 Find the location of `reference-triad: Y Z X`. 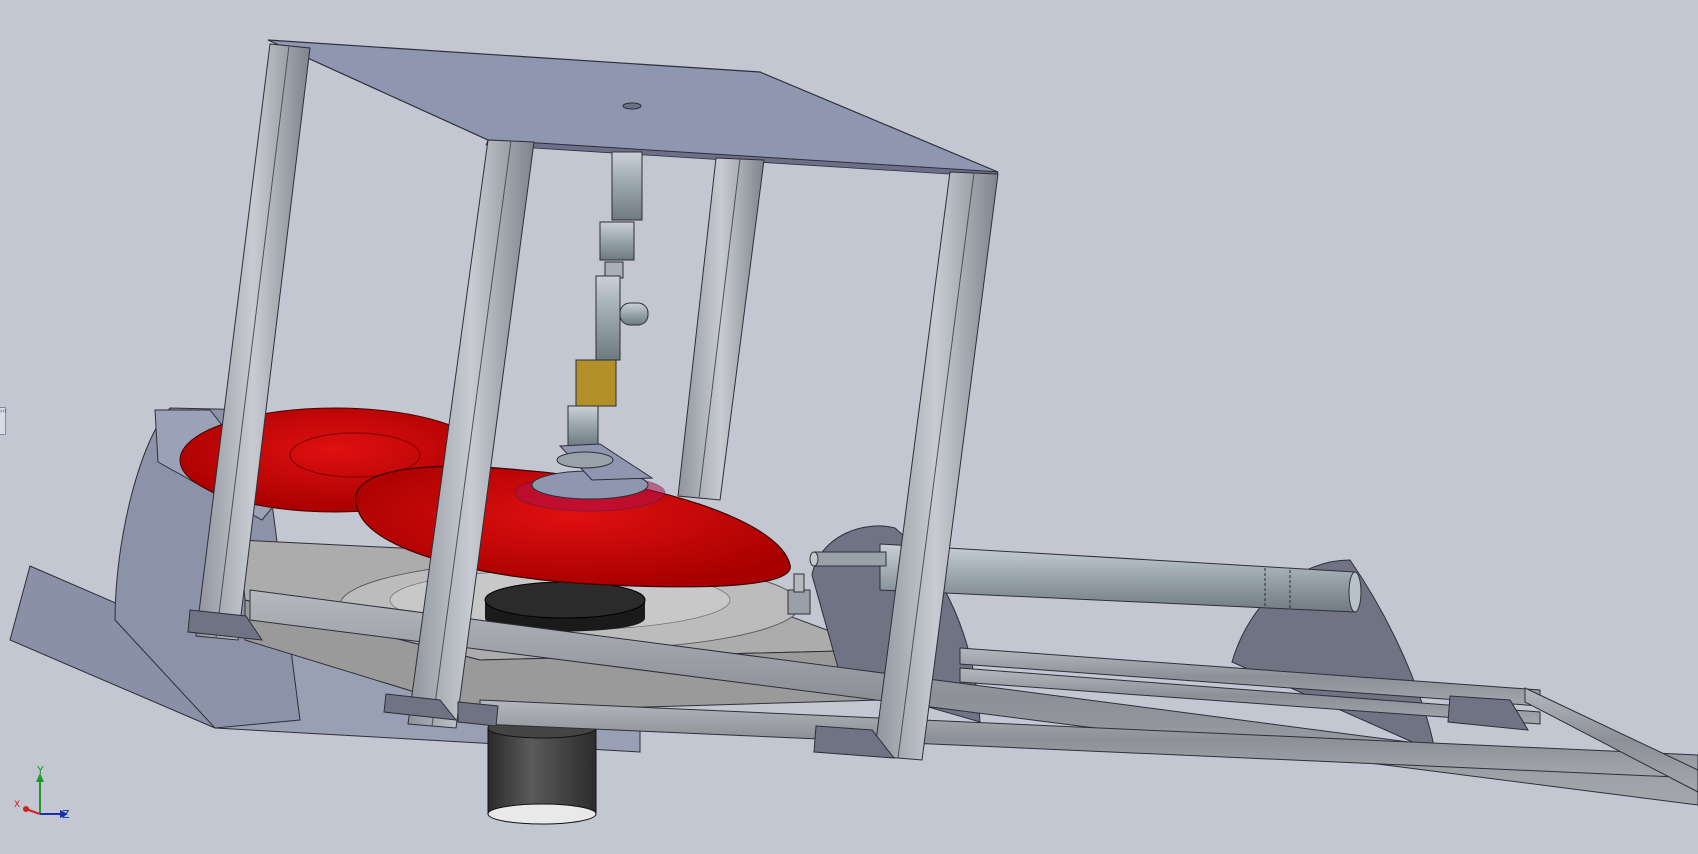

reference-triad: Y Z X is located at coordinates (42, 793).